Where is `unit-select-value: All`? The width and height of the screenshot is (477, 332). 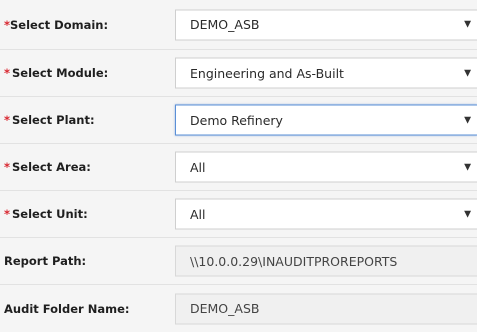
unit-select-value: All is located at coordinates (198, 214).